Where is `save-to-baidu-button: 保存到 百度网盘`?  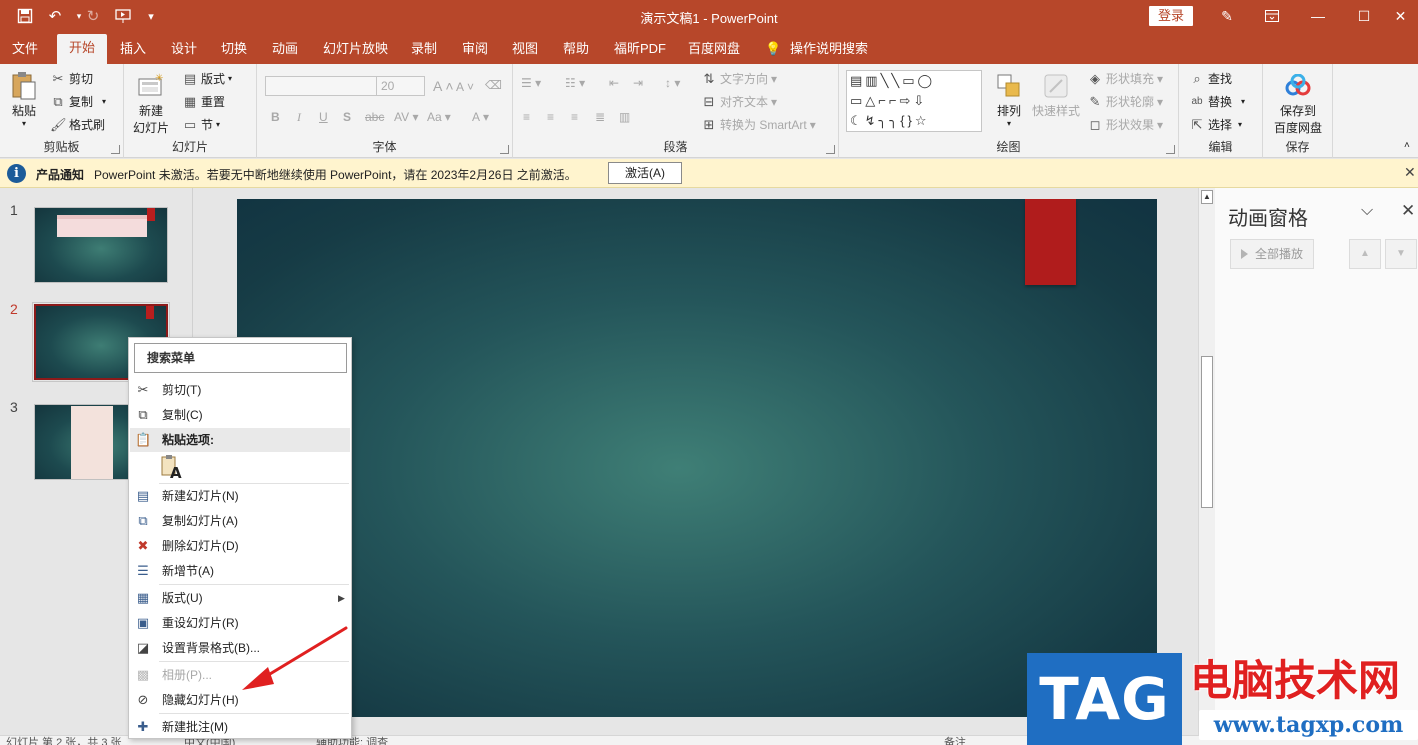
save-to-baidu-button: 保存到 百度网盘 is located at coordinates (1298, 103).